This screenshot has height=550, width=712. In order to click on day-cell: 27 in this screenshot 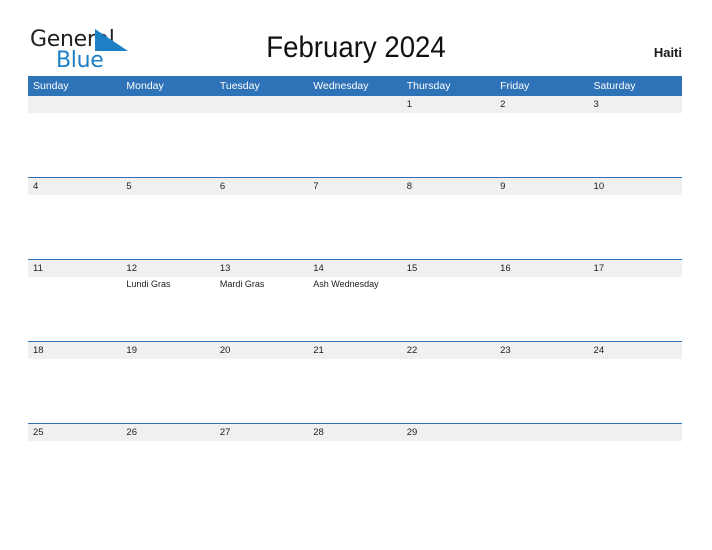, I will do `click(261, 464)`.